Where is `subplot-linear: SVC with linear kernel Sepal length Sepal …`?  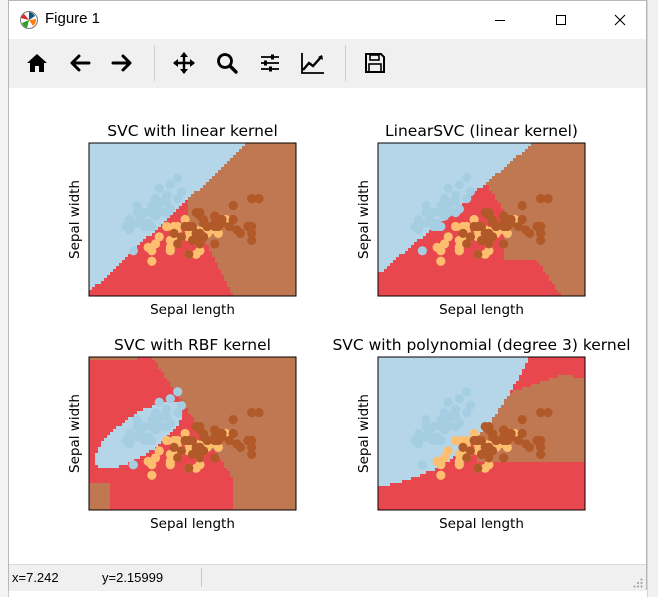 subplot-linear: SVC with linear kernel Sepal length Sepal … is located at coordinates (182, 220).